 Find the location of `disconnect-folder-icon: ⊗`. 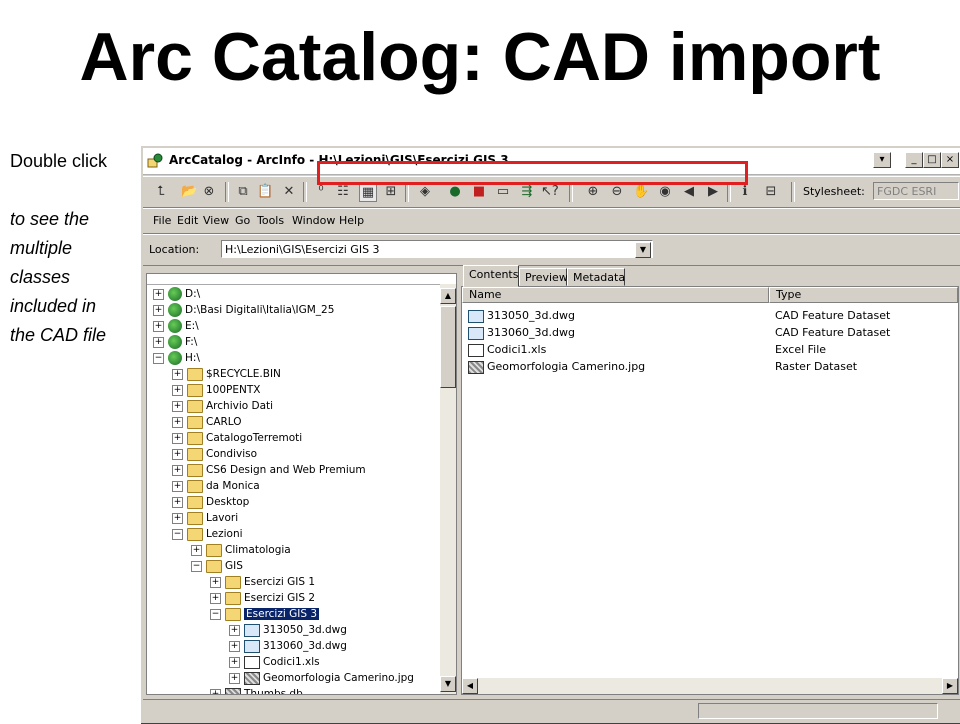

disconnect-folder-icon: ⊗ is located at coordinates (209, 192).